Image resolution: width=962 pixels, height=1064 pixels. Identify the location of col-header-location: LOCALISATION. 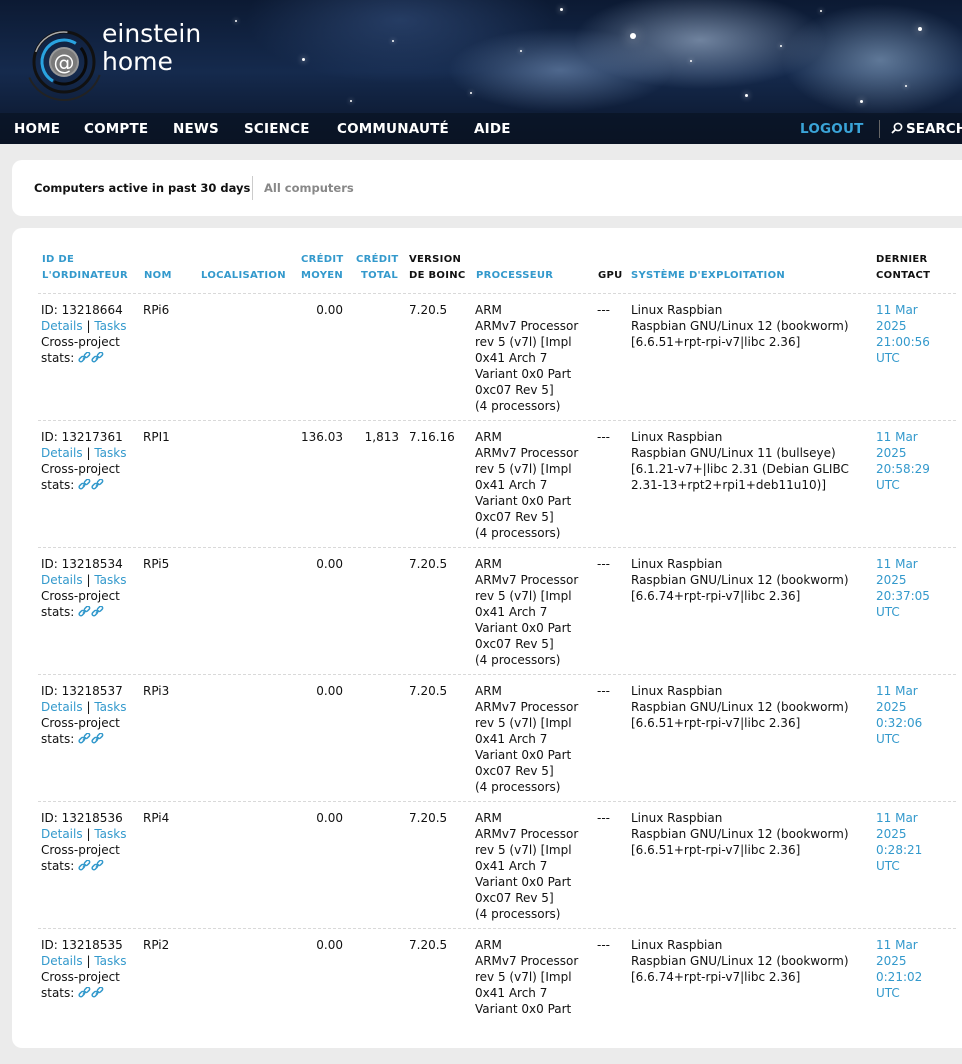
(243, 276).